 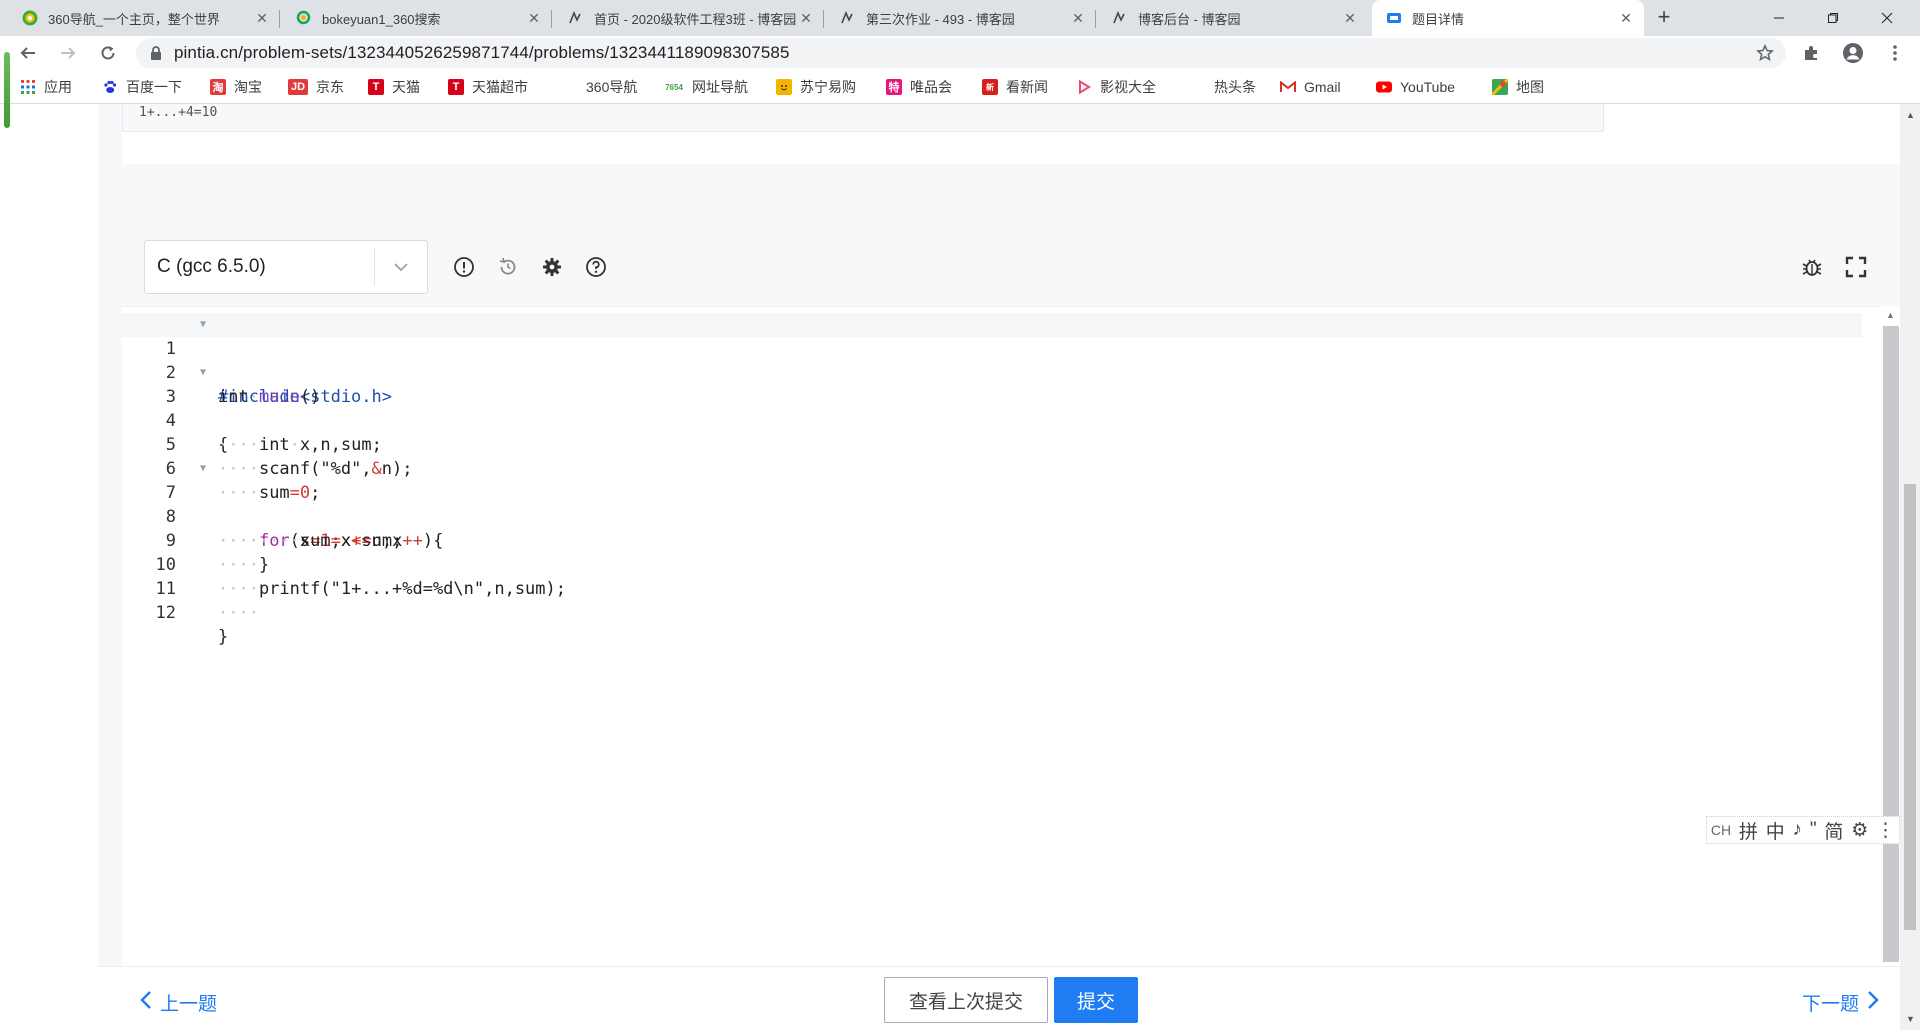 What do you see at coordinates (401, 267) in the screenshot?
I see `chevron-down-icon` at bounding box center [401, 267].